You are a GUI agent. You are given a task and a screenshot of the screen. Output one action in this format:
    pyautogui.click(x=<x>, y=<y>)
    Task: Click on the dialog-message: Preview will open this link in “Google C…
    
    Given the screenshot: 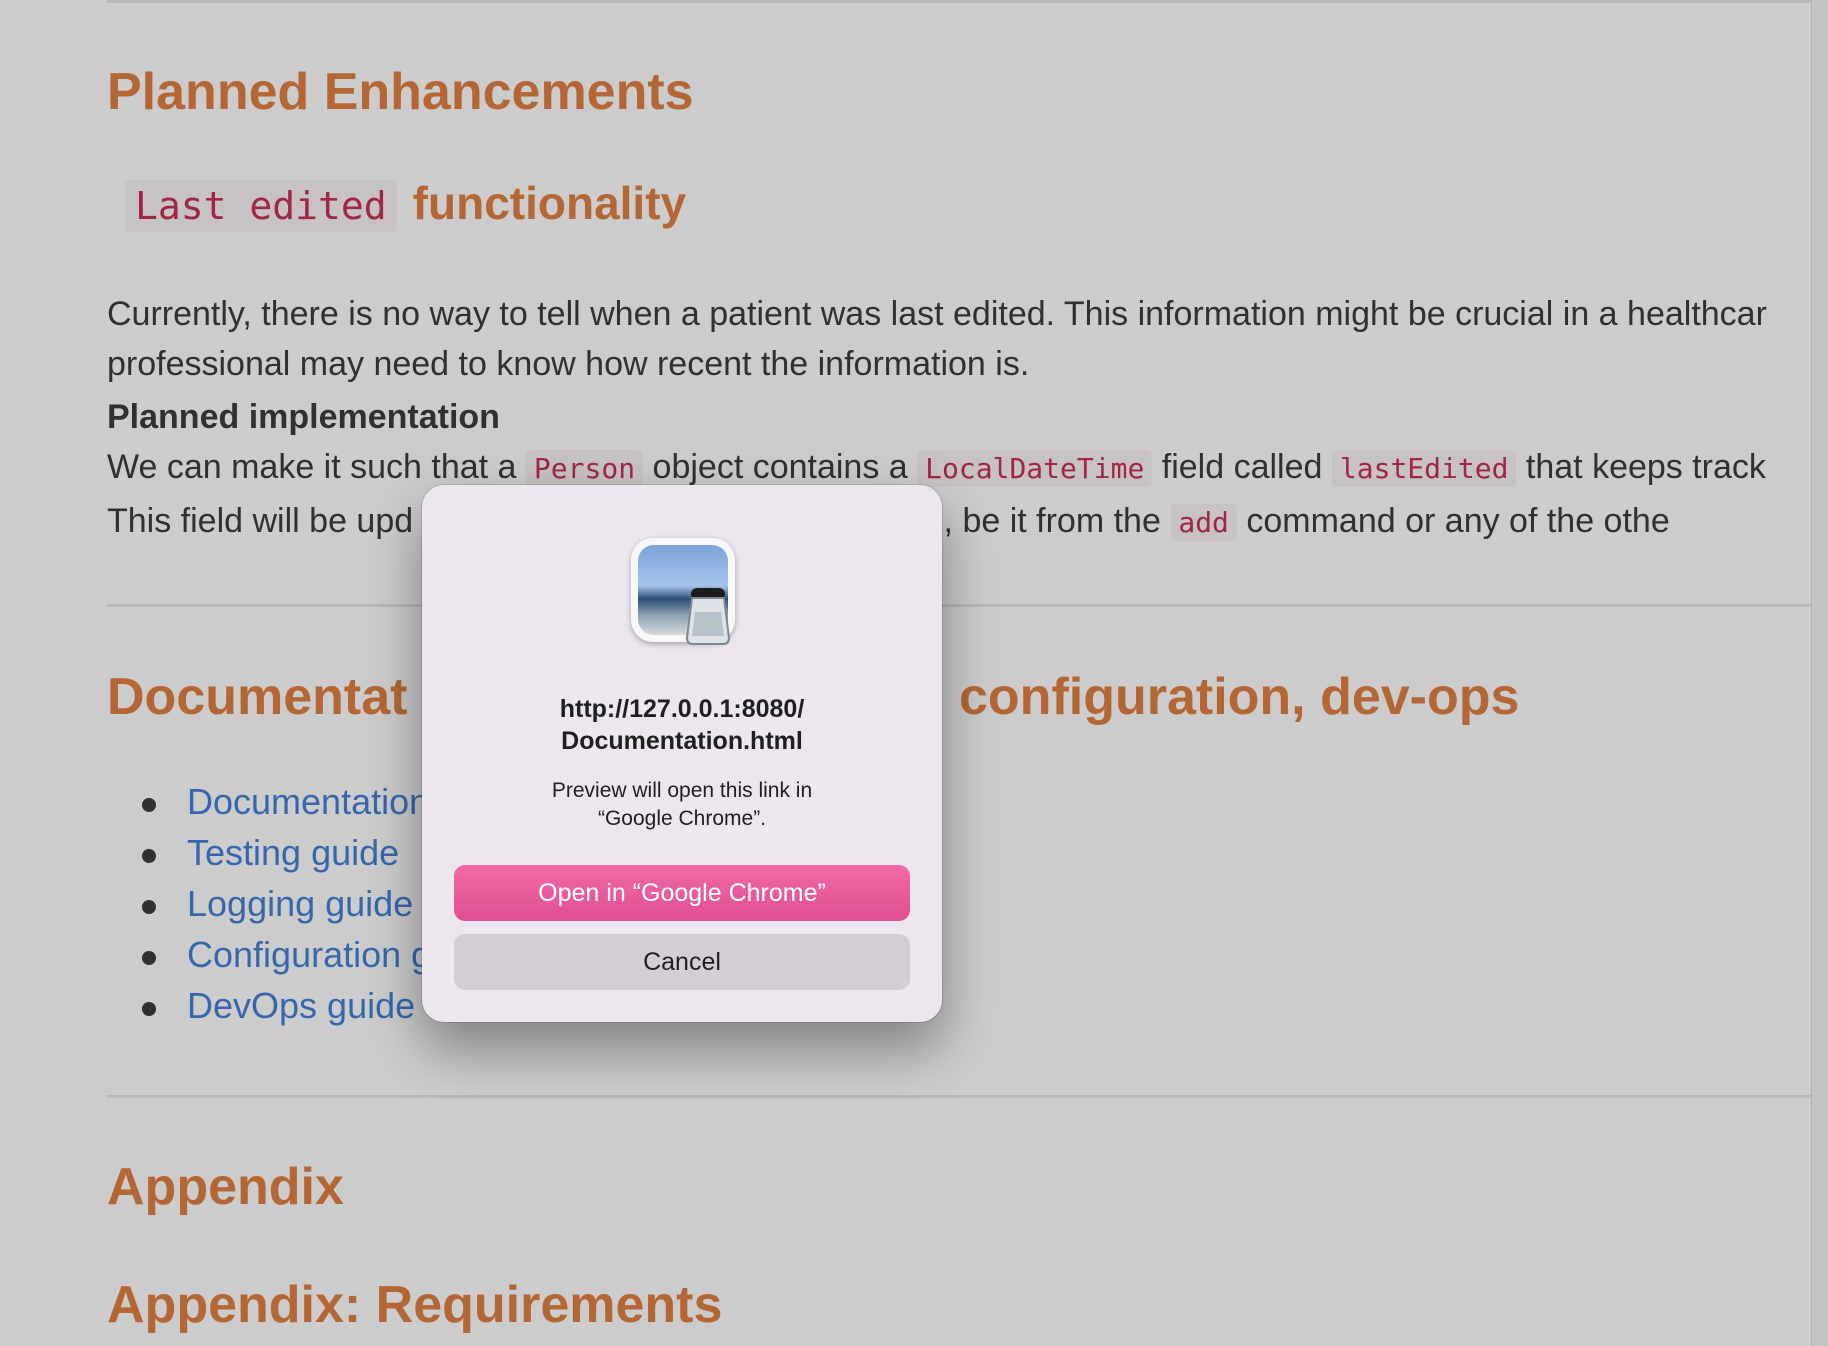 What is the action you would take?
    pyautogui.click(x=682, y=805)
    